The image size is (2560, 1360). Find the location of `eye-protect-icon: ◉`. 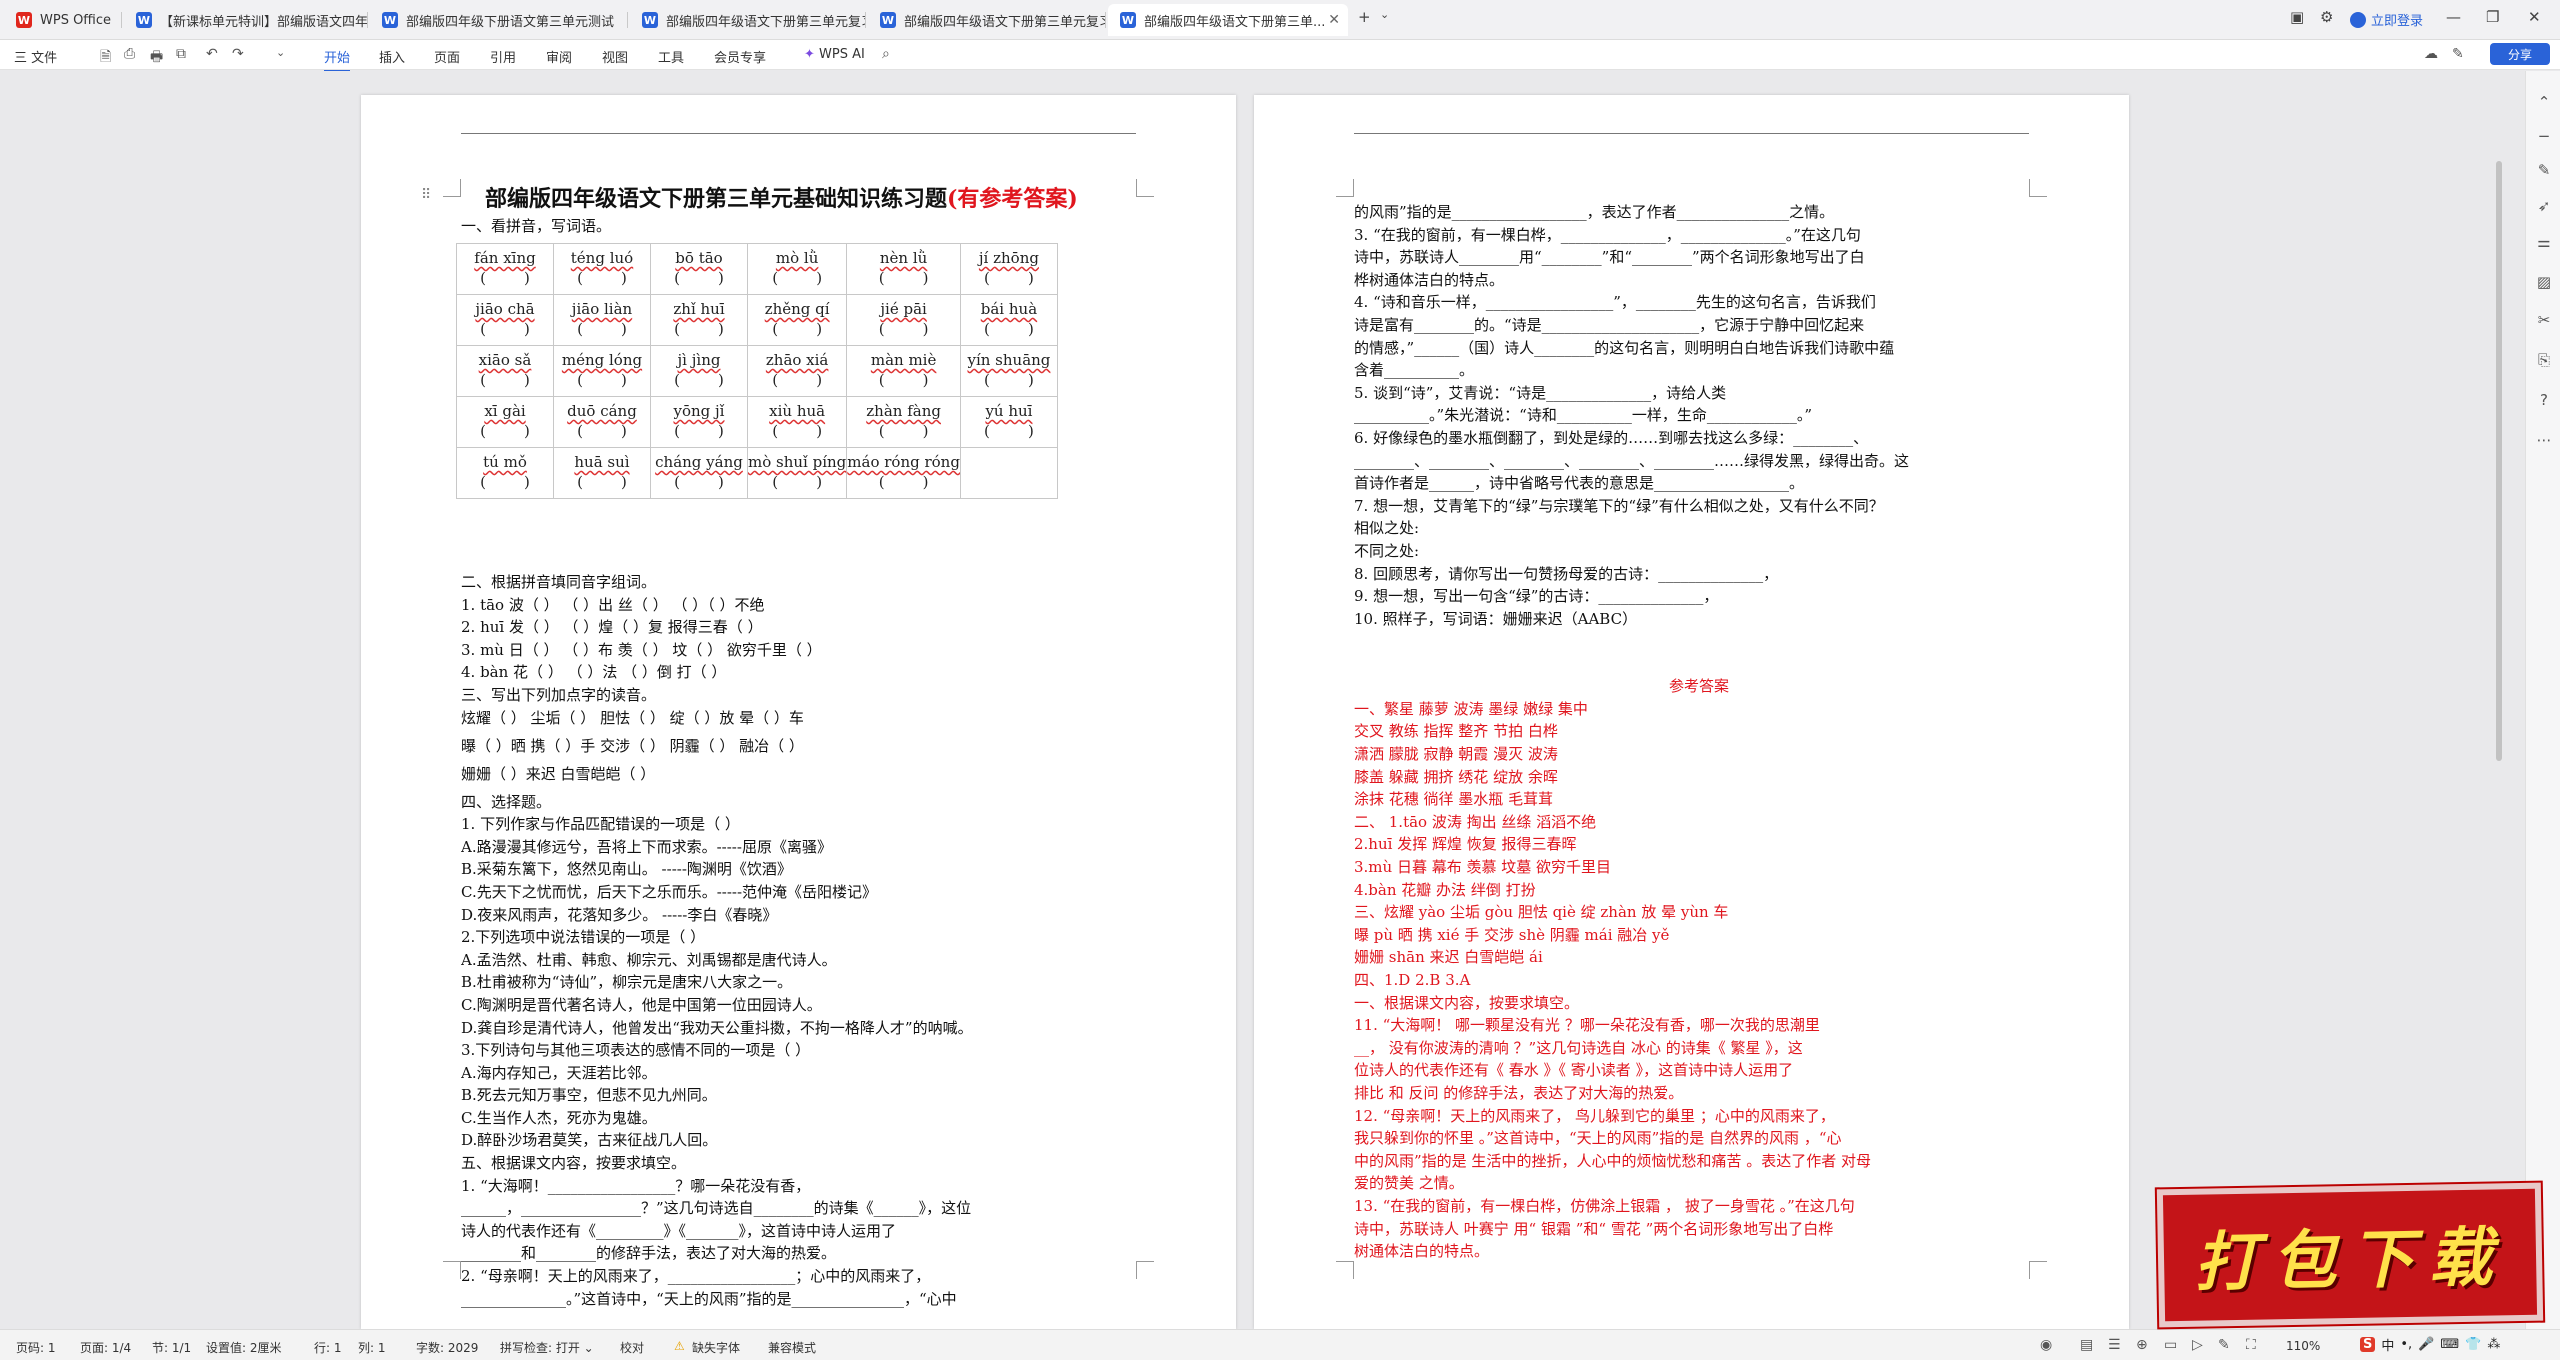

eye-protect-icon: ◉ is located at coordinates (2046, 1345).